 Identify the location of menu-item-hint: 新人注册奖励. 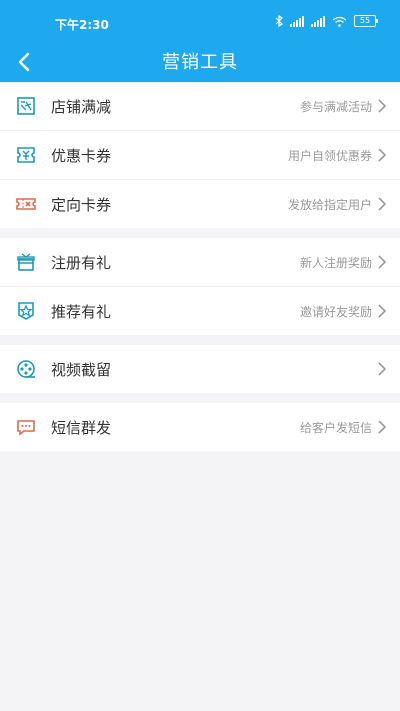
(335, 262).